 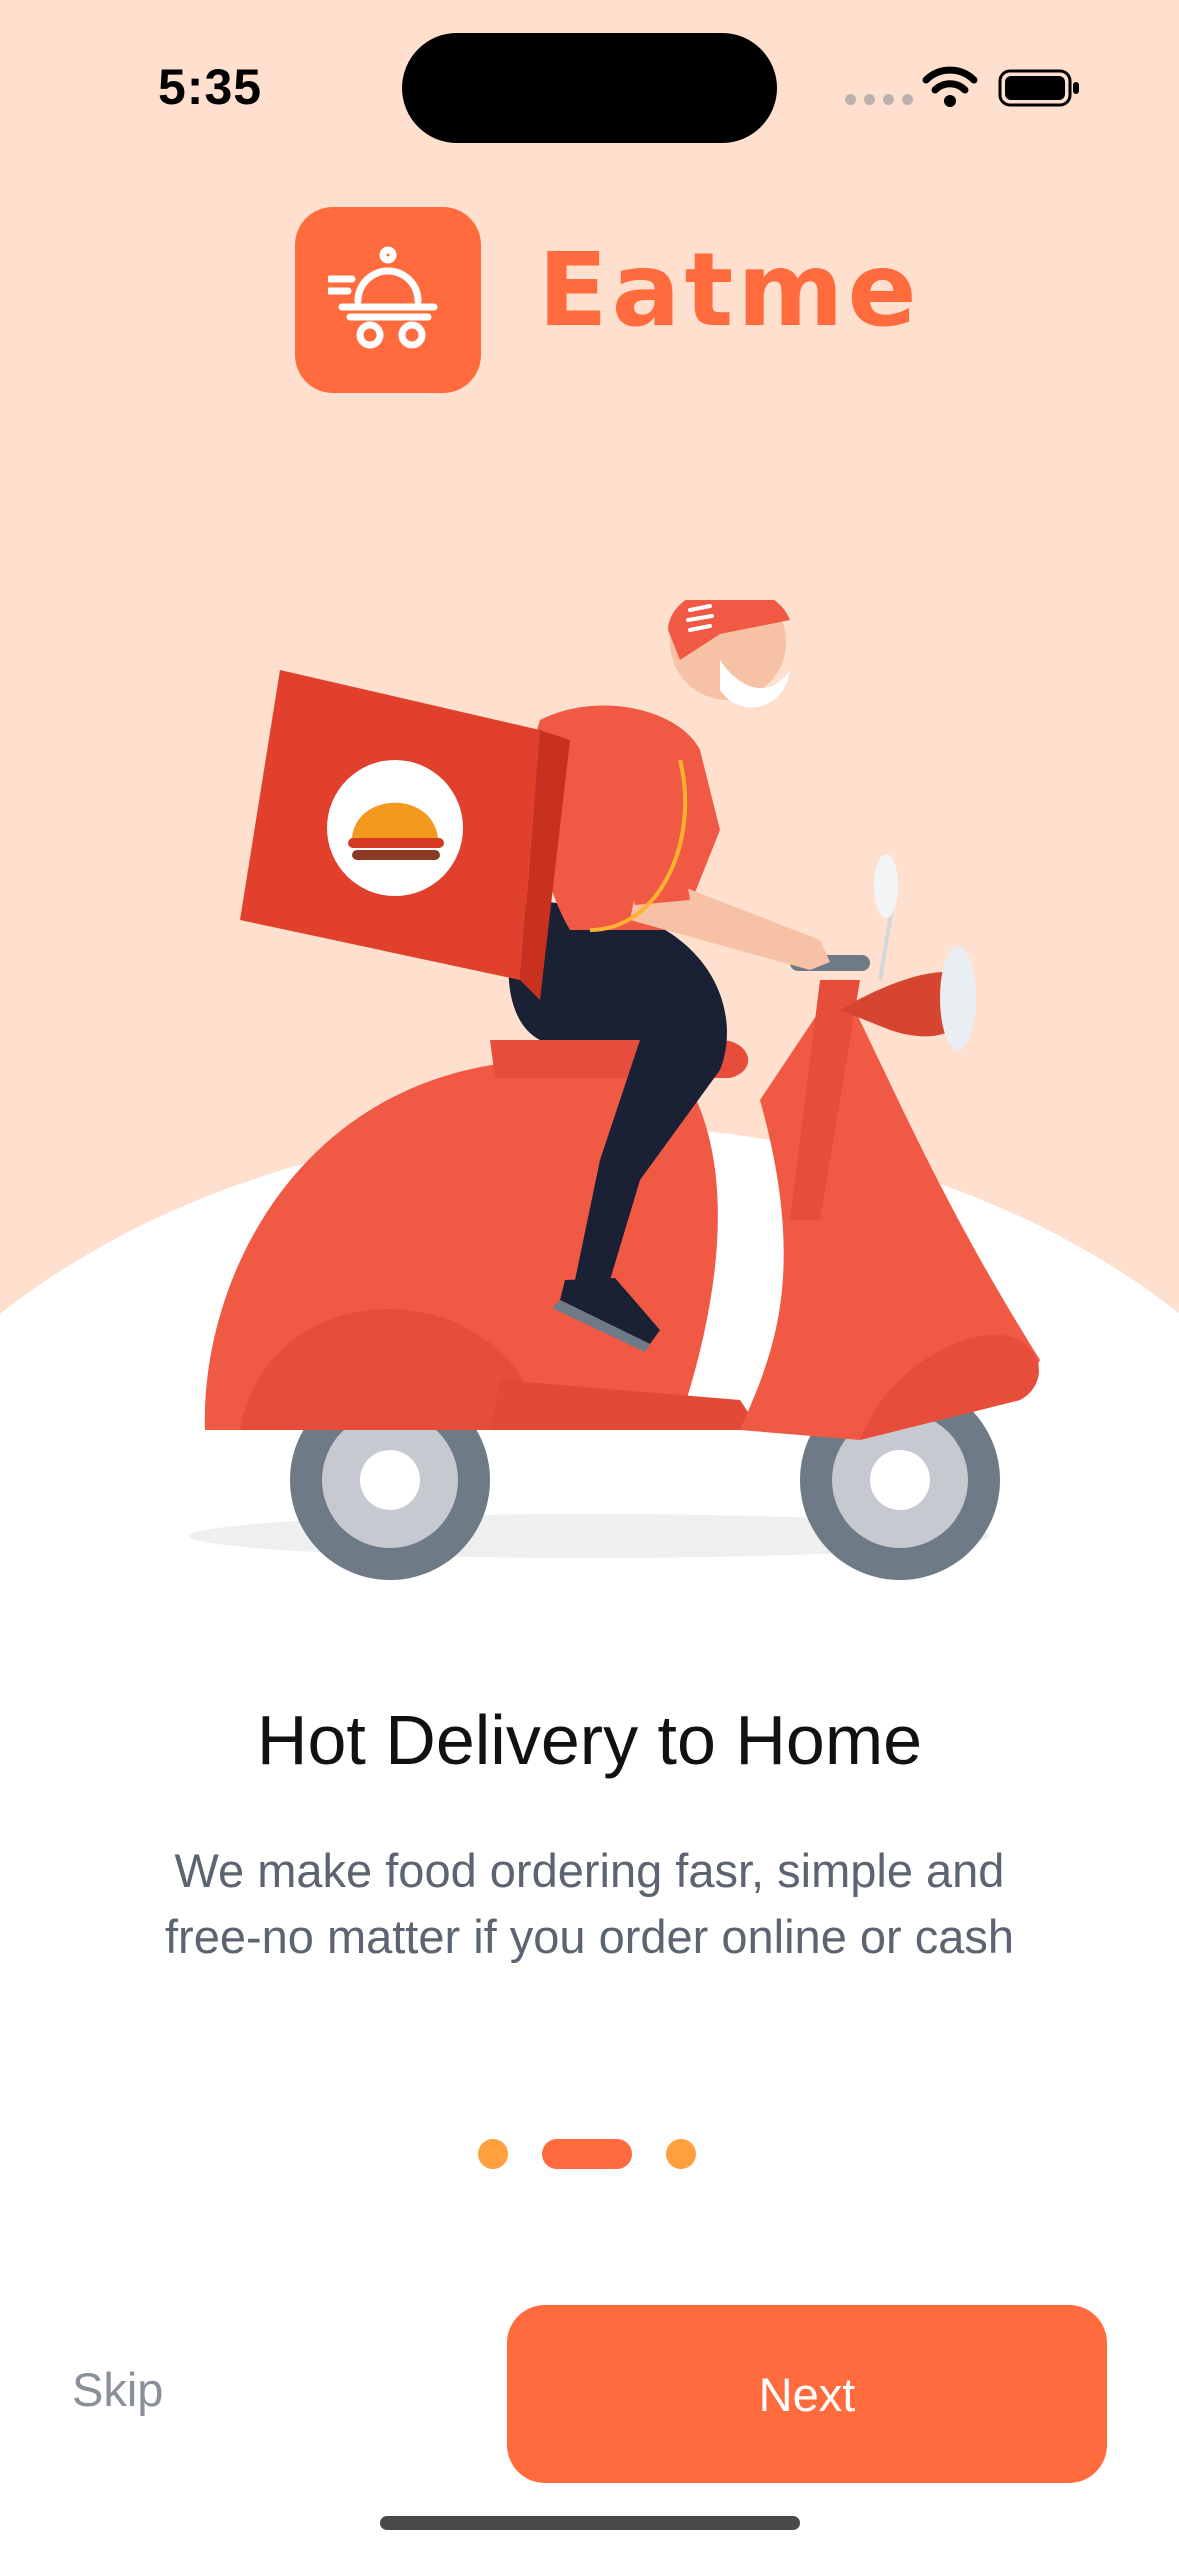 I want to click on skip-button: Skip, so click(x=117, y=2389).